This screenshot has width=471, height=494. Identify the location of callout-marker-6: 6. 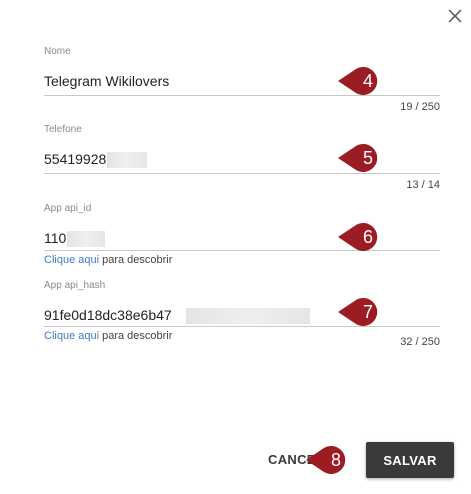
(362, 237).